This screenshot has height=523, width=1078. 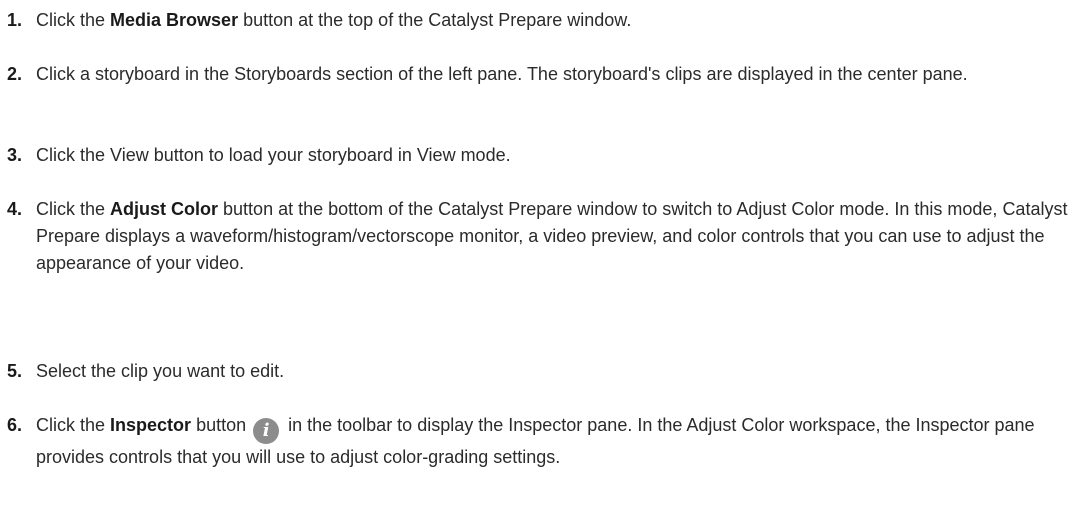 I want to click on step-number: 5., so click(x=15, y=371).